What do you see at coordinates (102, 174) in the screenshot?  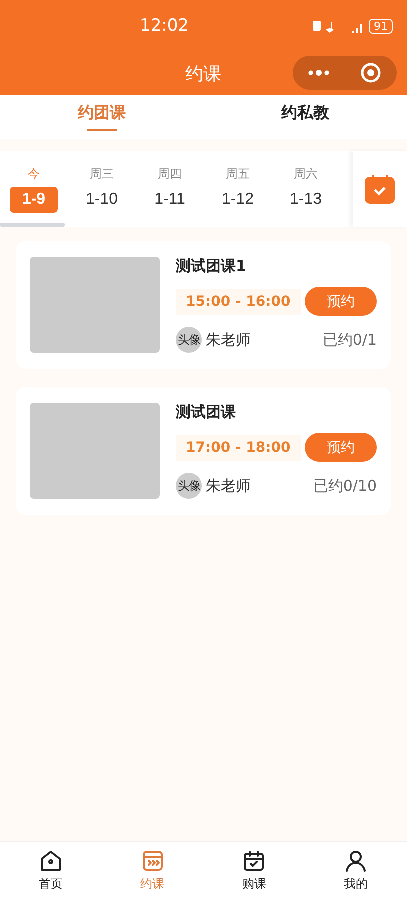 I see `weekday-label: 周三` at bounding box center [102, 174].